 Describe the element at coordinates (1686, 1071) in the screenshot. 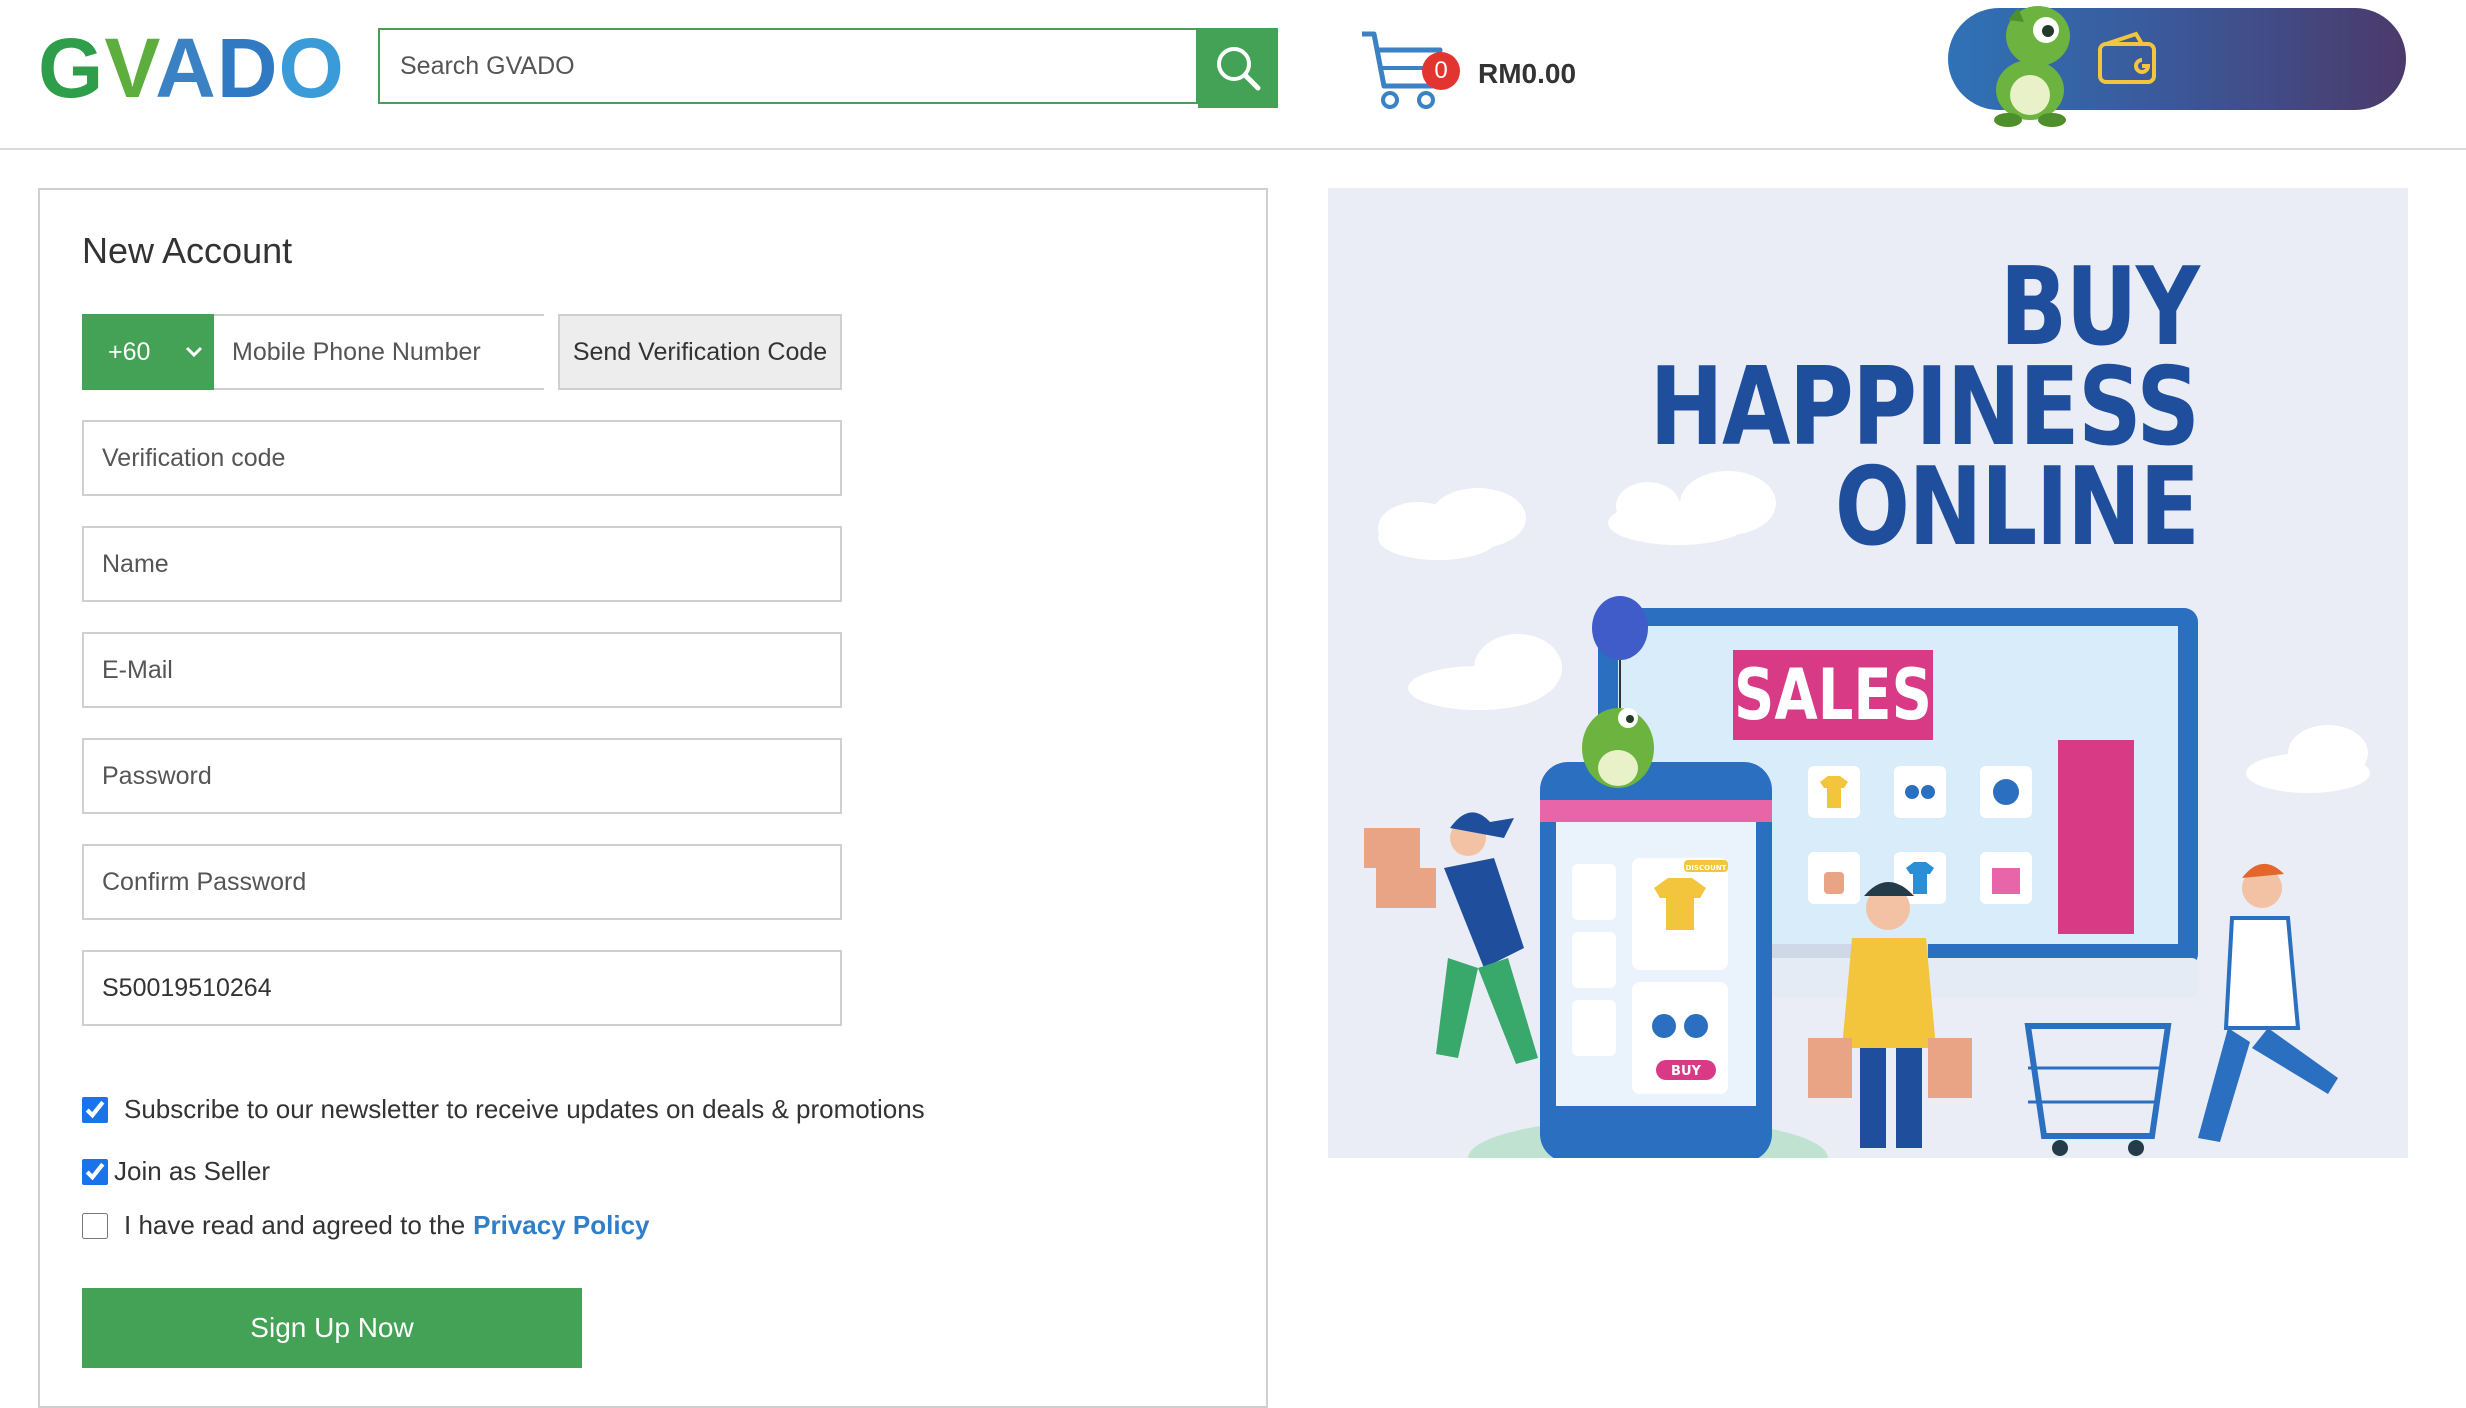

I see `buy-tag: BUY` at that location.